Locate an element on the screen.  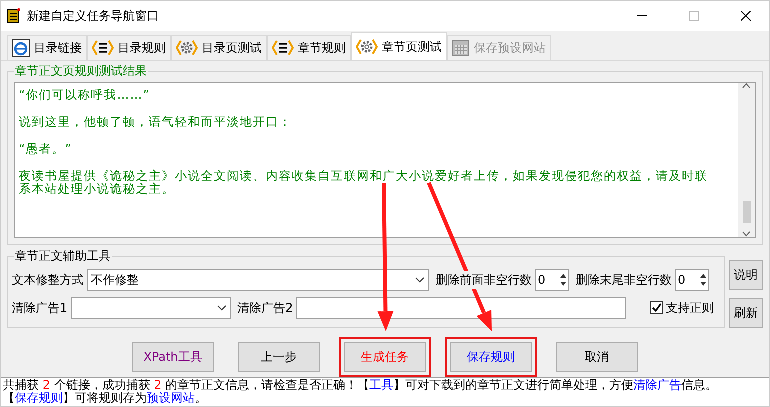
field-label: 文本修整方式 is located at coordinates (48, 279).